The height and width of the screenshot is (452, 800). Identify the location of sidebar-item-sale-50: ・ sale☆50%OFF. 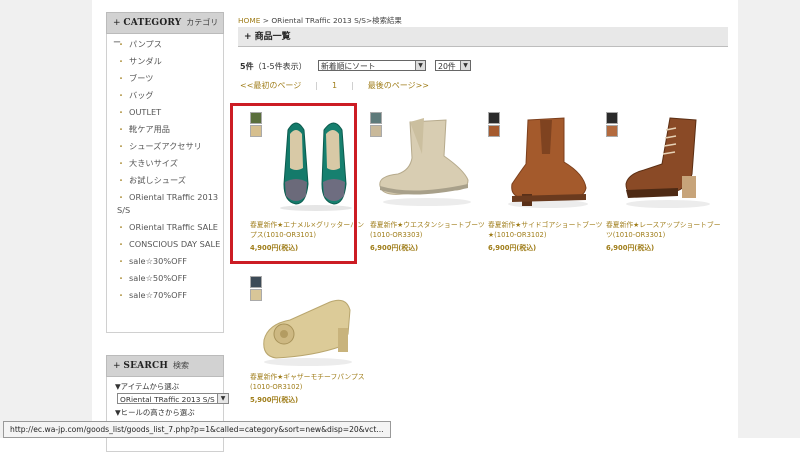
(165, 278).